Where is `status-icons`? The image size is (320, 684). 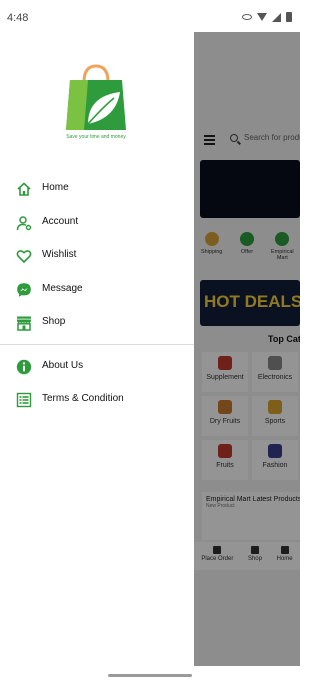 status-icons is located at coordinates (267, 17).